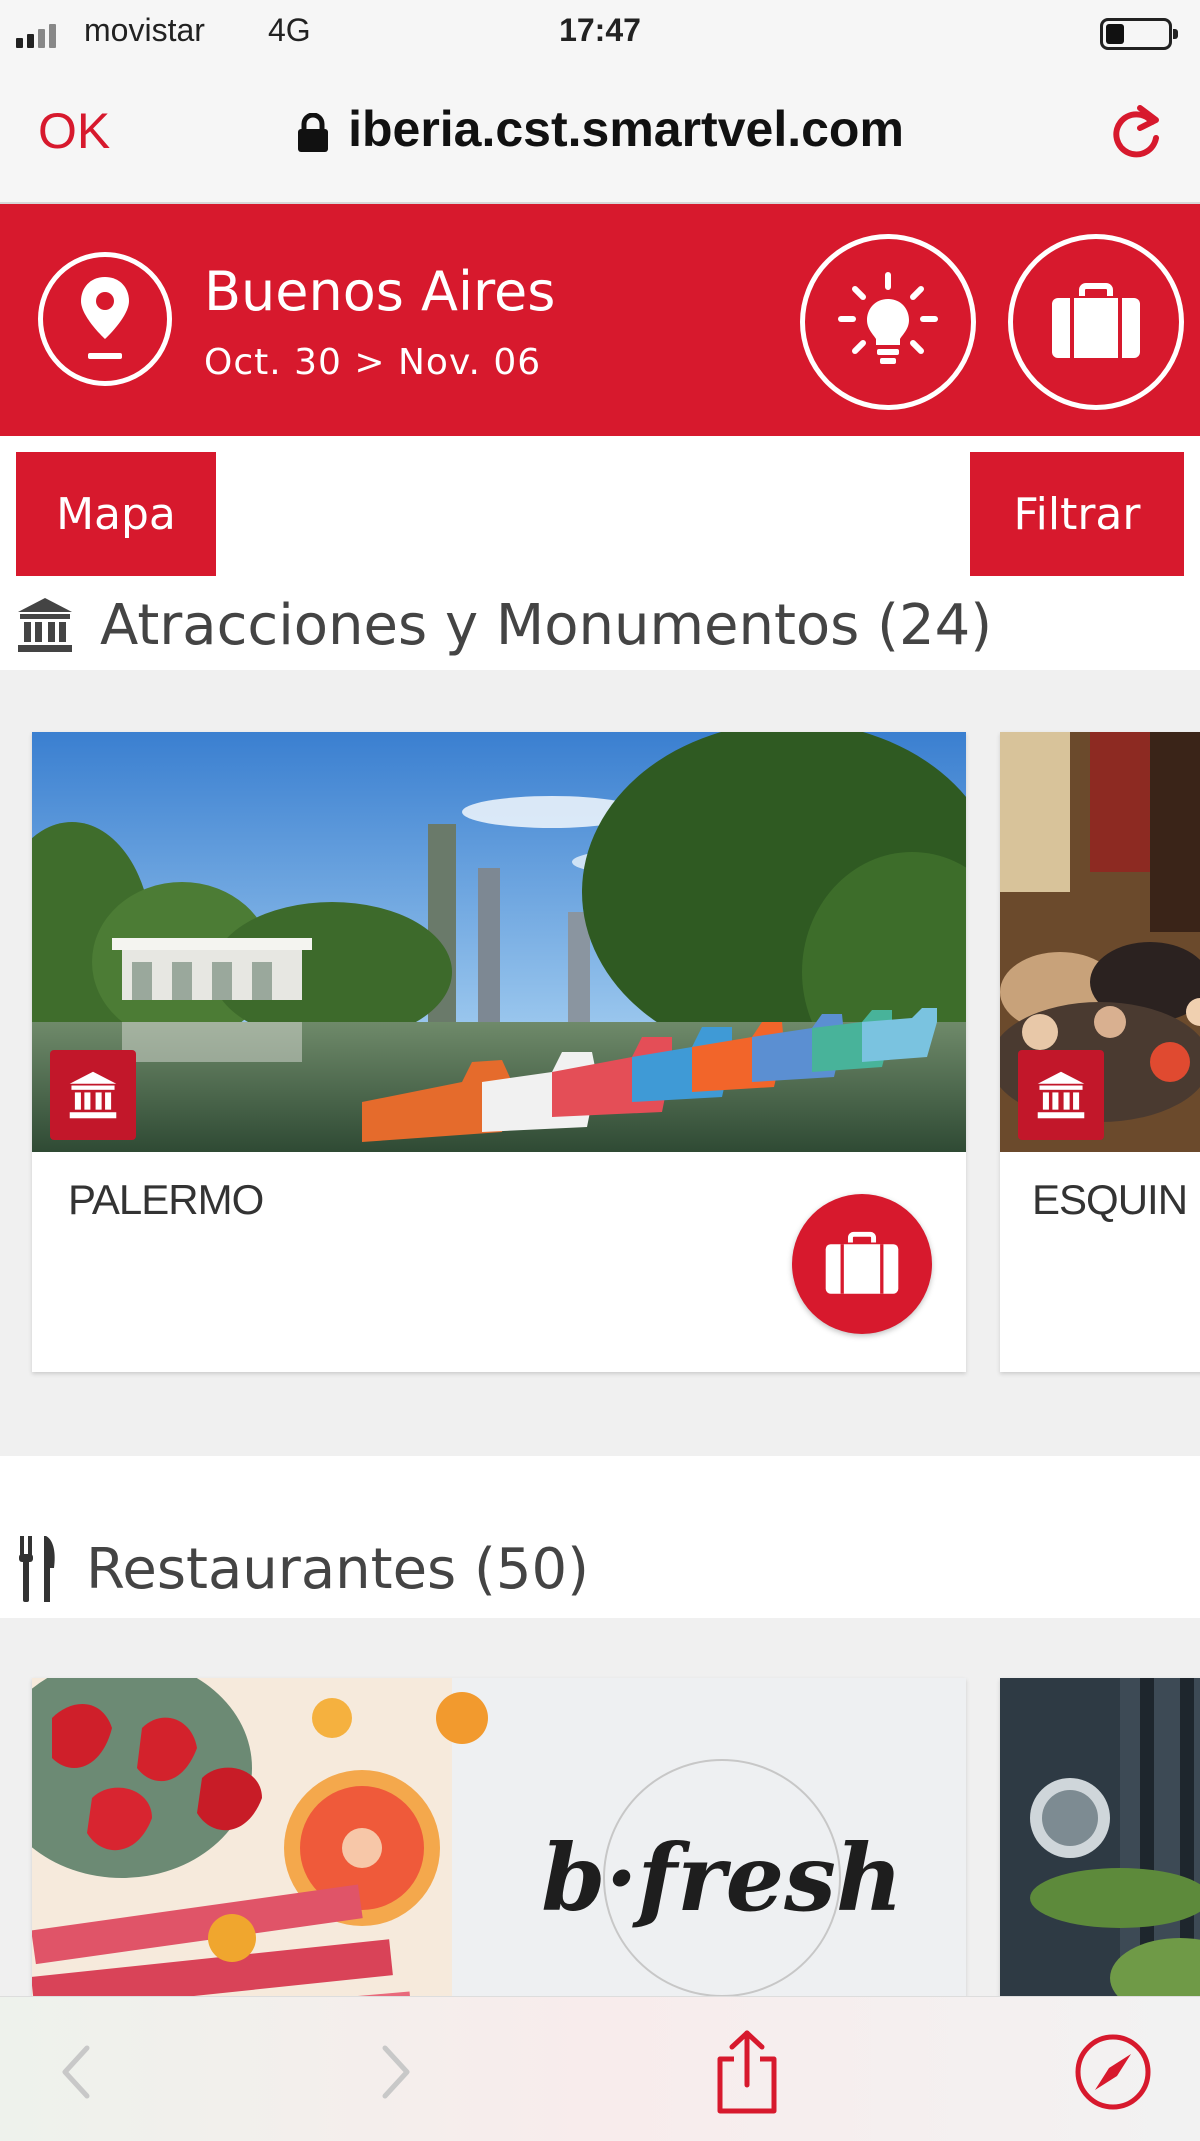  I want to click on status-bar: movistar 4G 17:47, so click(600, 33).